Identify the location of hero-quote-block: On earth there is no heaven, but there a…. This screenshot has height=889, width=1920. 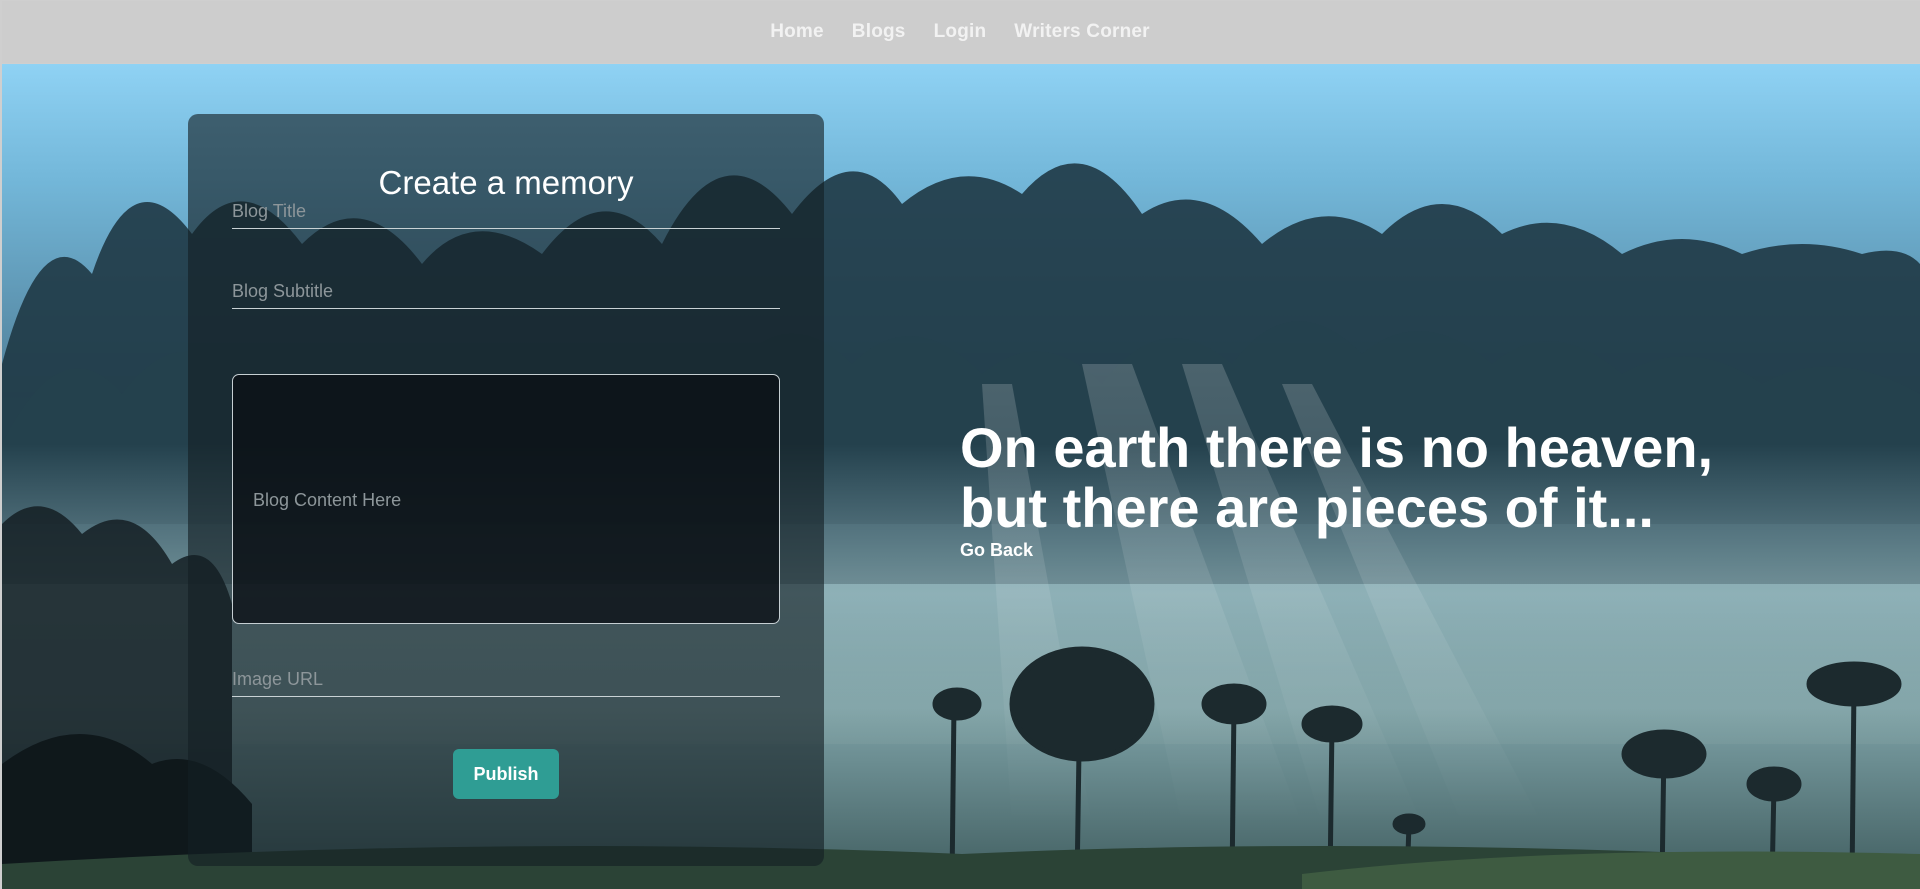
(1410, 489).